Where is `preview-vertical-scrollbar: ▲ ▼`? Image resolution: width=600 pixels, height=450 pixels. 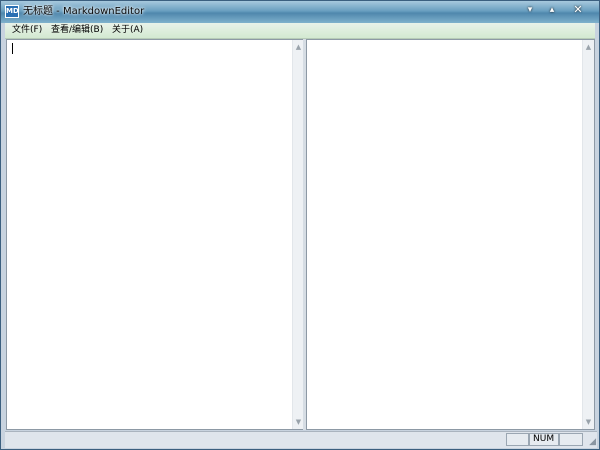 preview-vertical-scrollbar: ▲ ▼ is located at coordinates (588, 234).